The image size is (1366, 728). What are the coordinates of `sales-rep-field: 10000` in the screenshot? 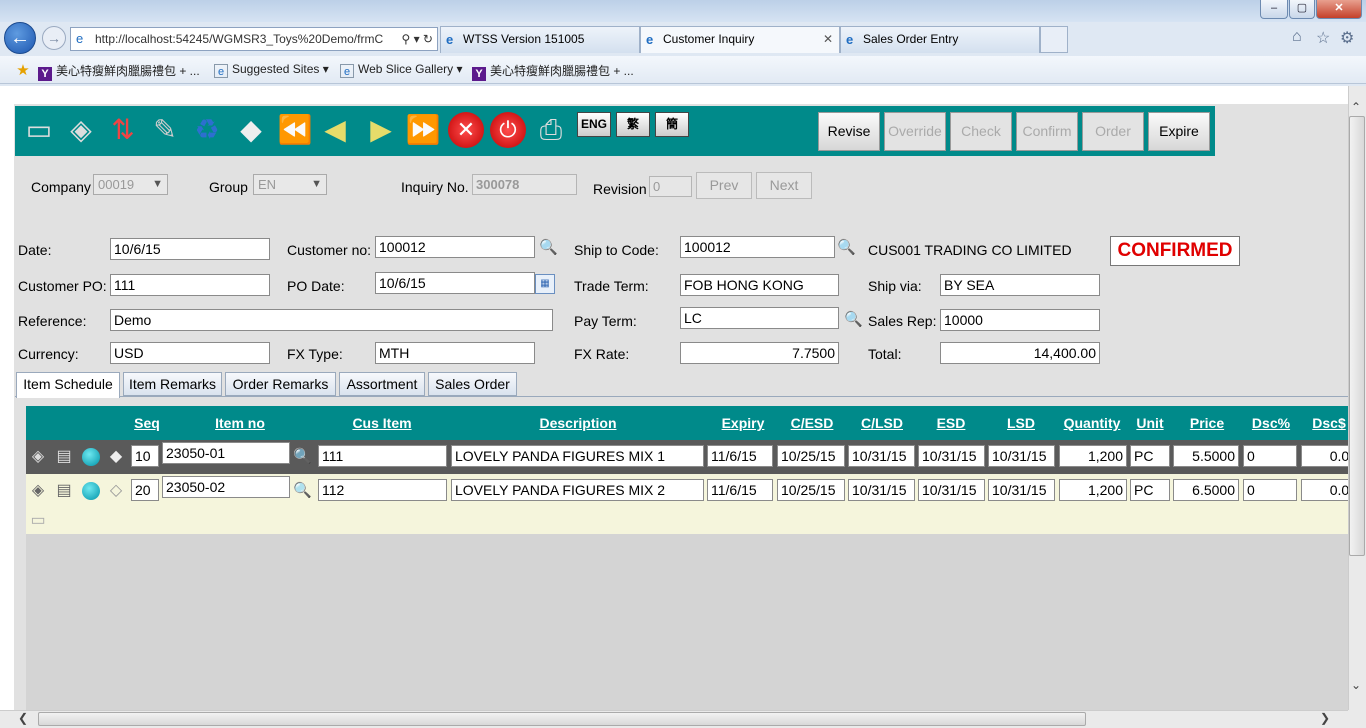 It's located at (1020, 320).